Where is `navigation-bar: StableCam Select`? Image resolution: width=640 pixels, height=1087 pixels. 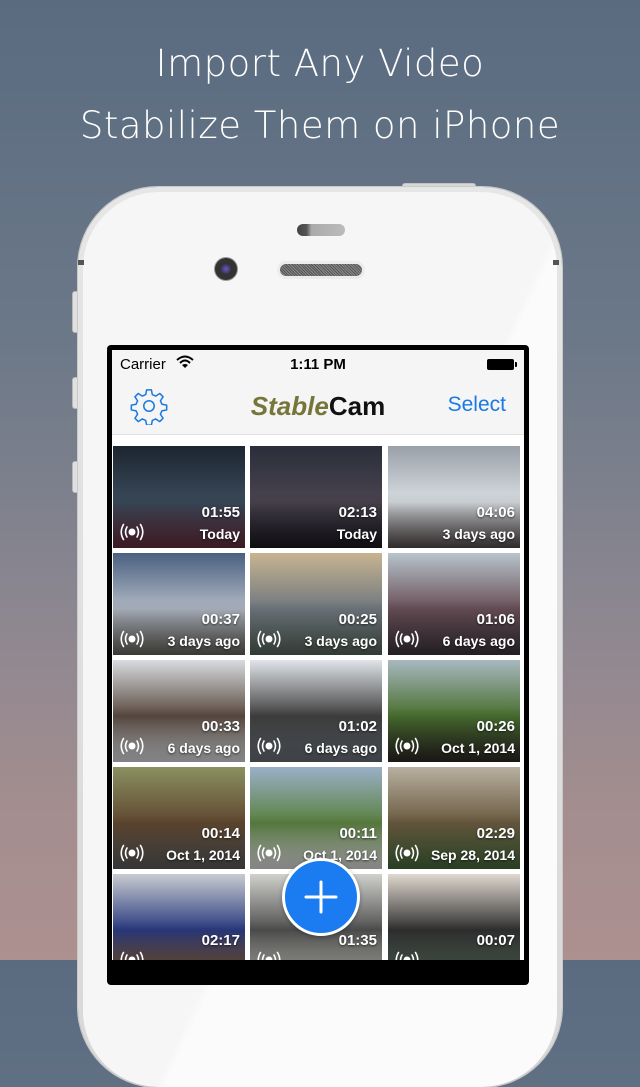 navigation-bar: StableCam Select is located at coordinates (318, 406).